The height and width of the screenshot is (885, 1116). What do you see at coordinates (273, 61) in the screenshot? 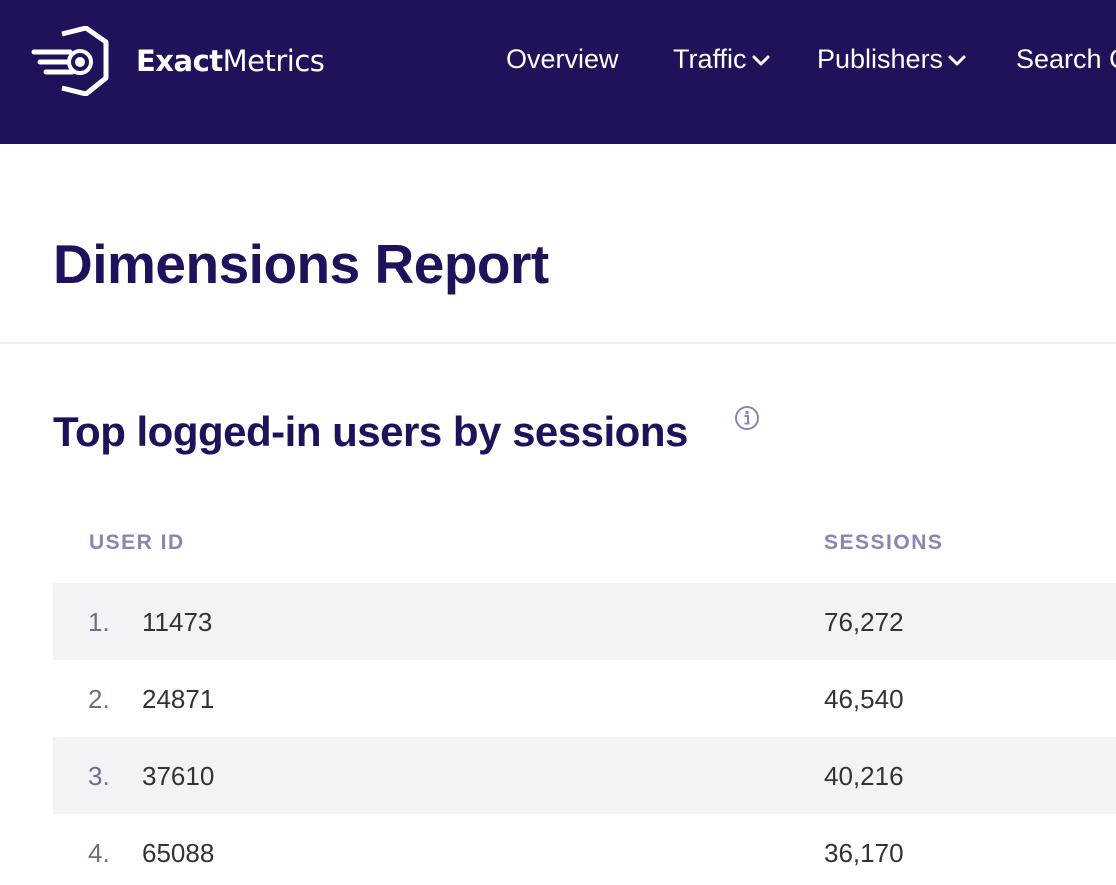
I see `brand-name-light: Metrics` at bounding box center [273, 61].